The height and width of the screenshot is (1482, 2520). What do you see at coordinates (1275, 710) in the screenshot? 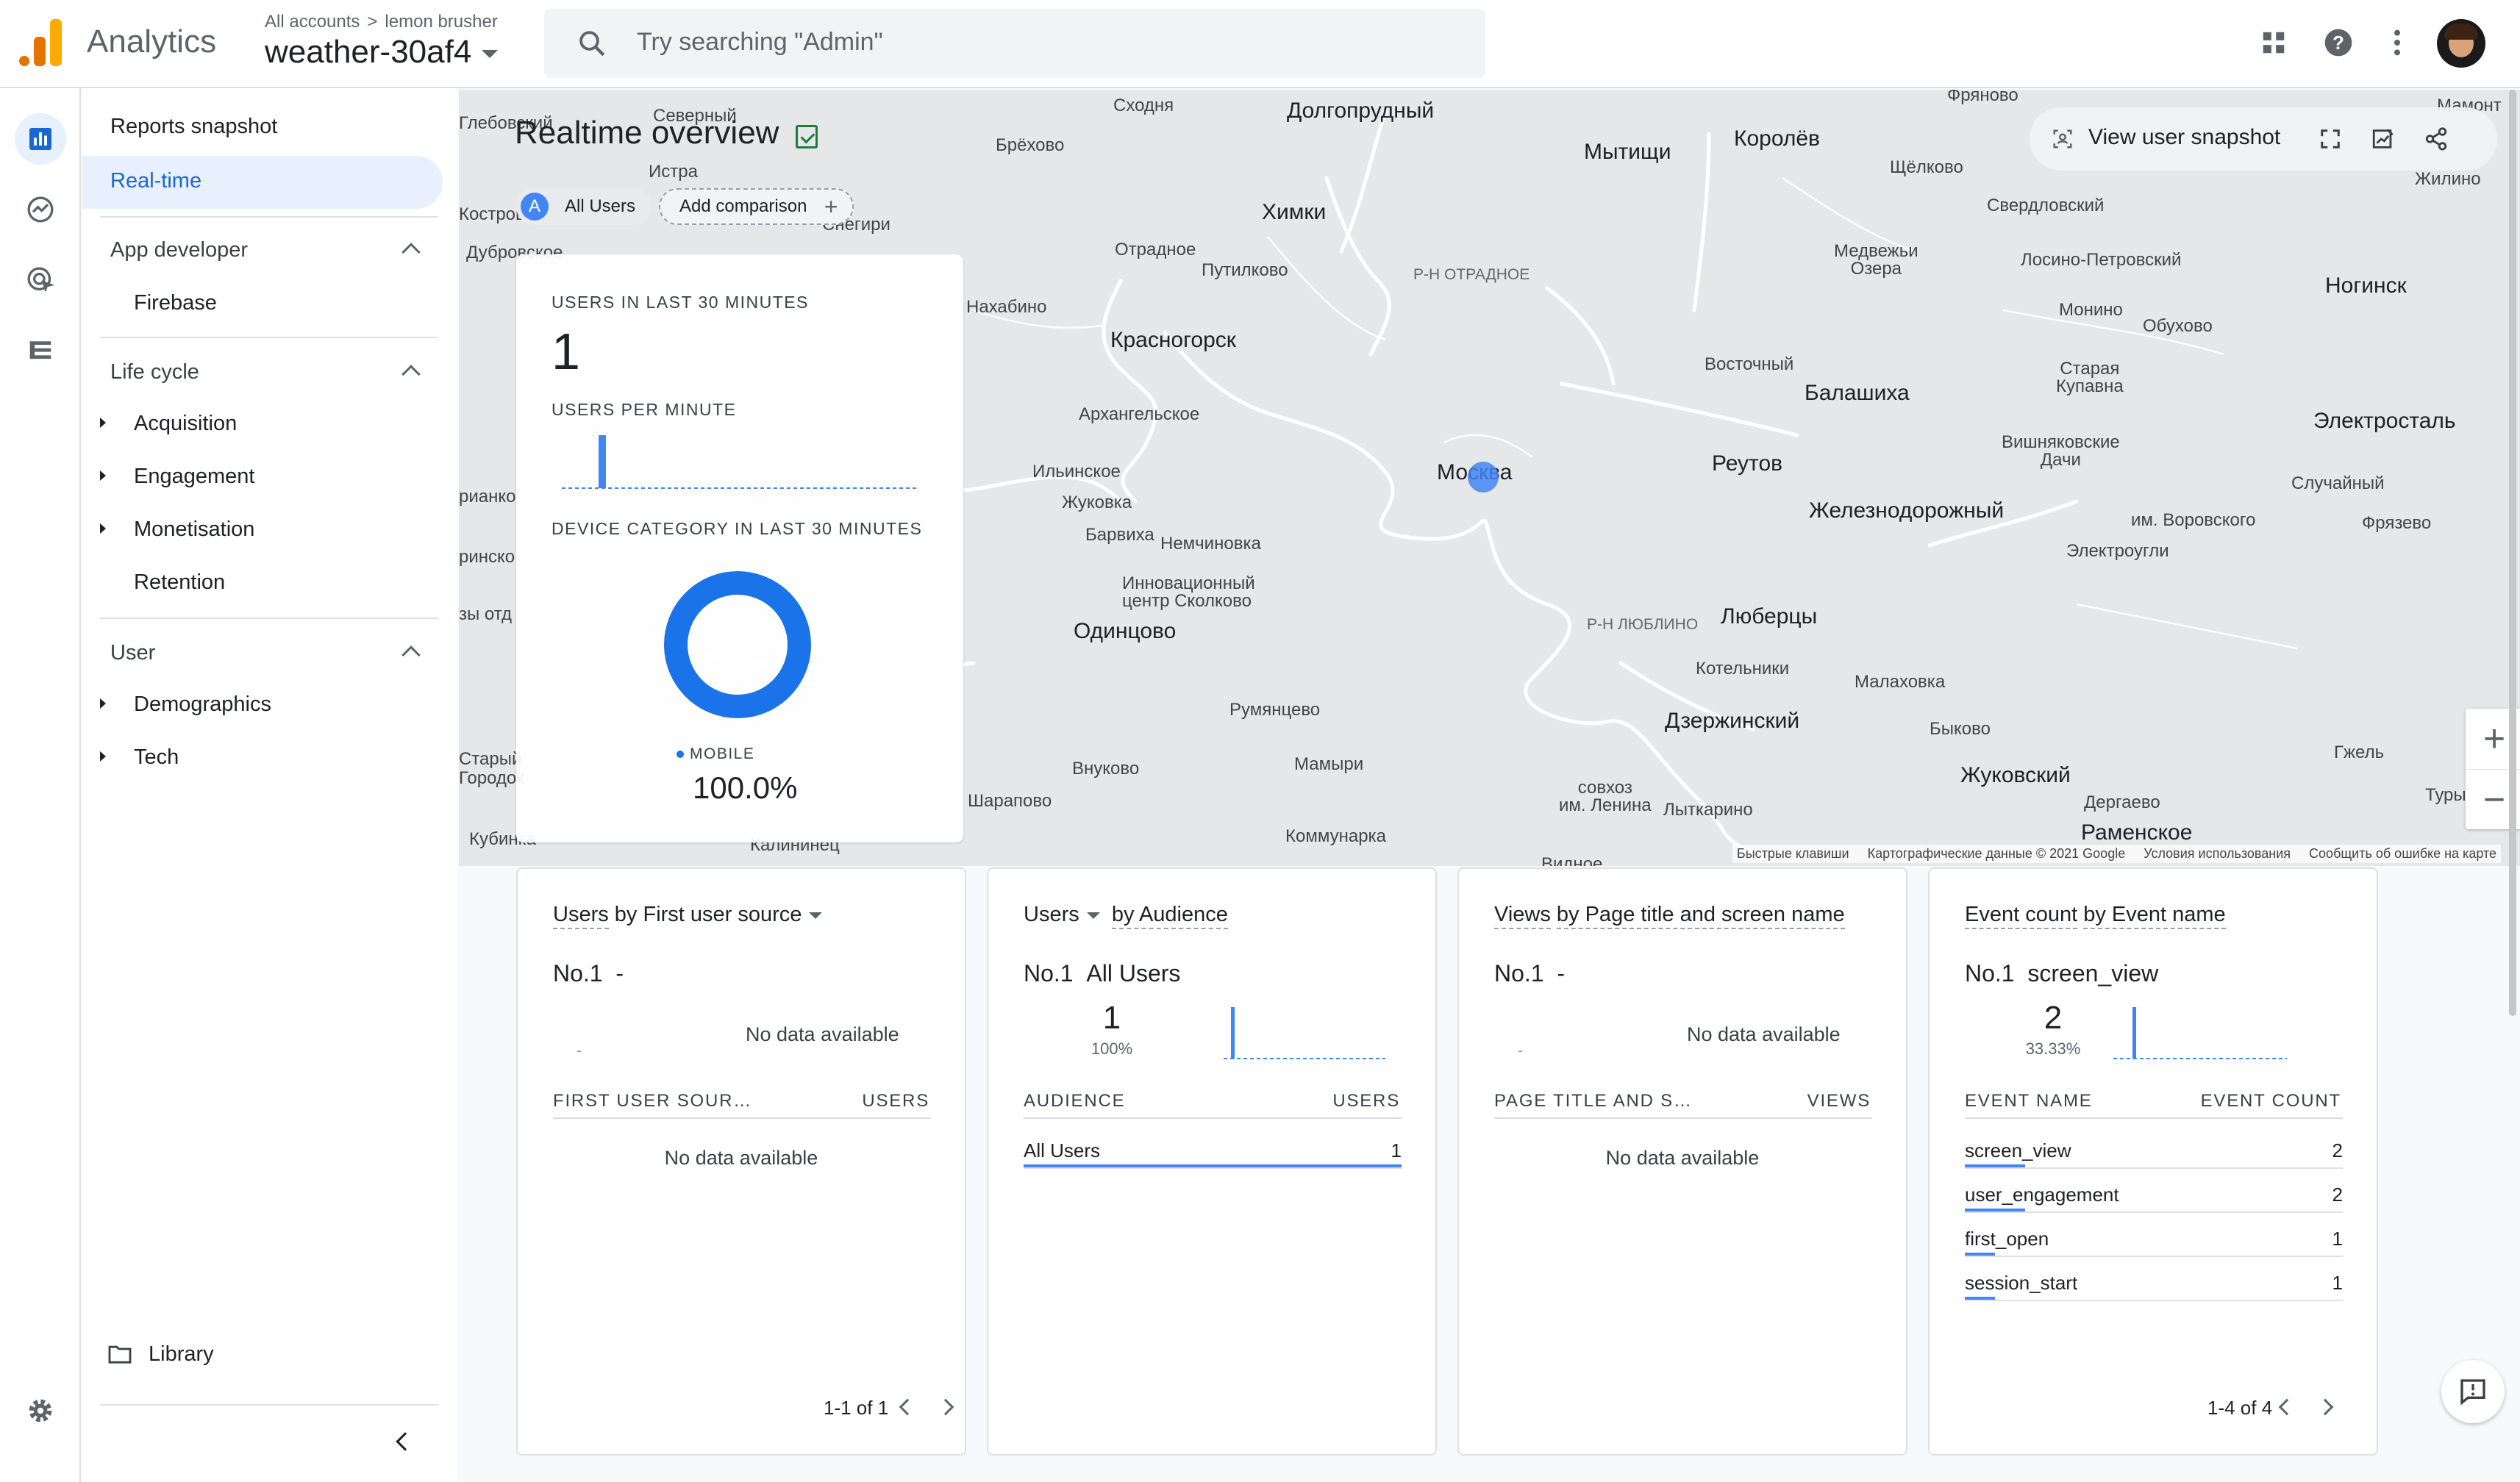
I see `map-label: Румянцево` at bounding box center [1275, 710].